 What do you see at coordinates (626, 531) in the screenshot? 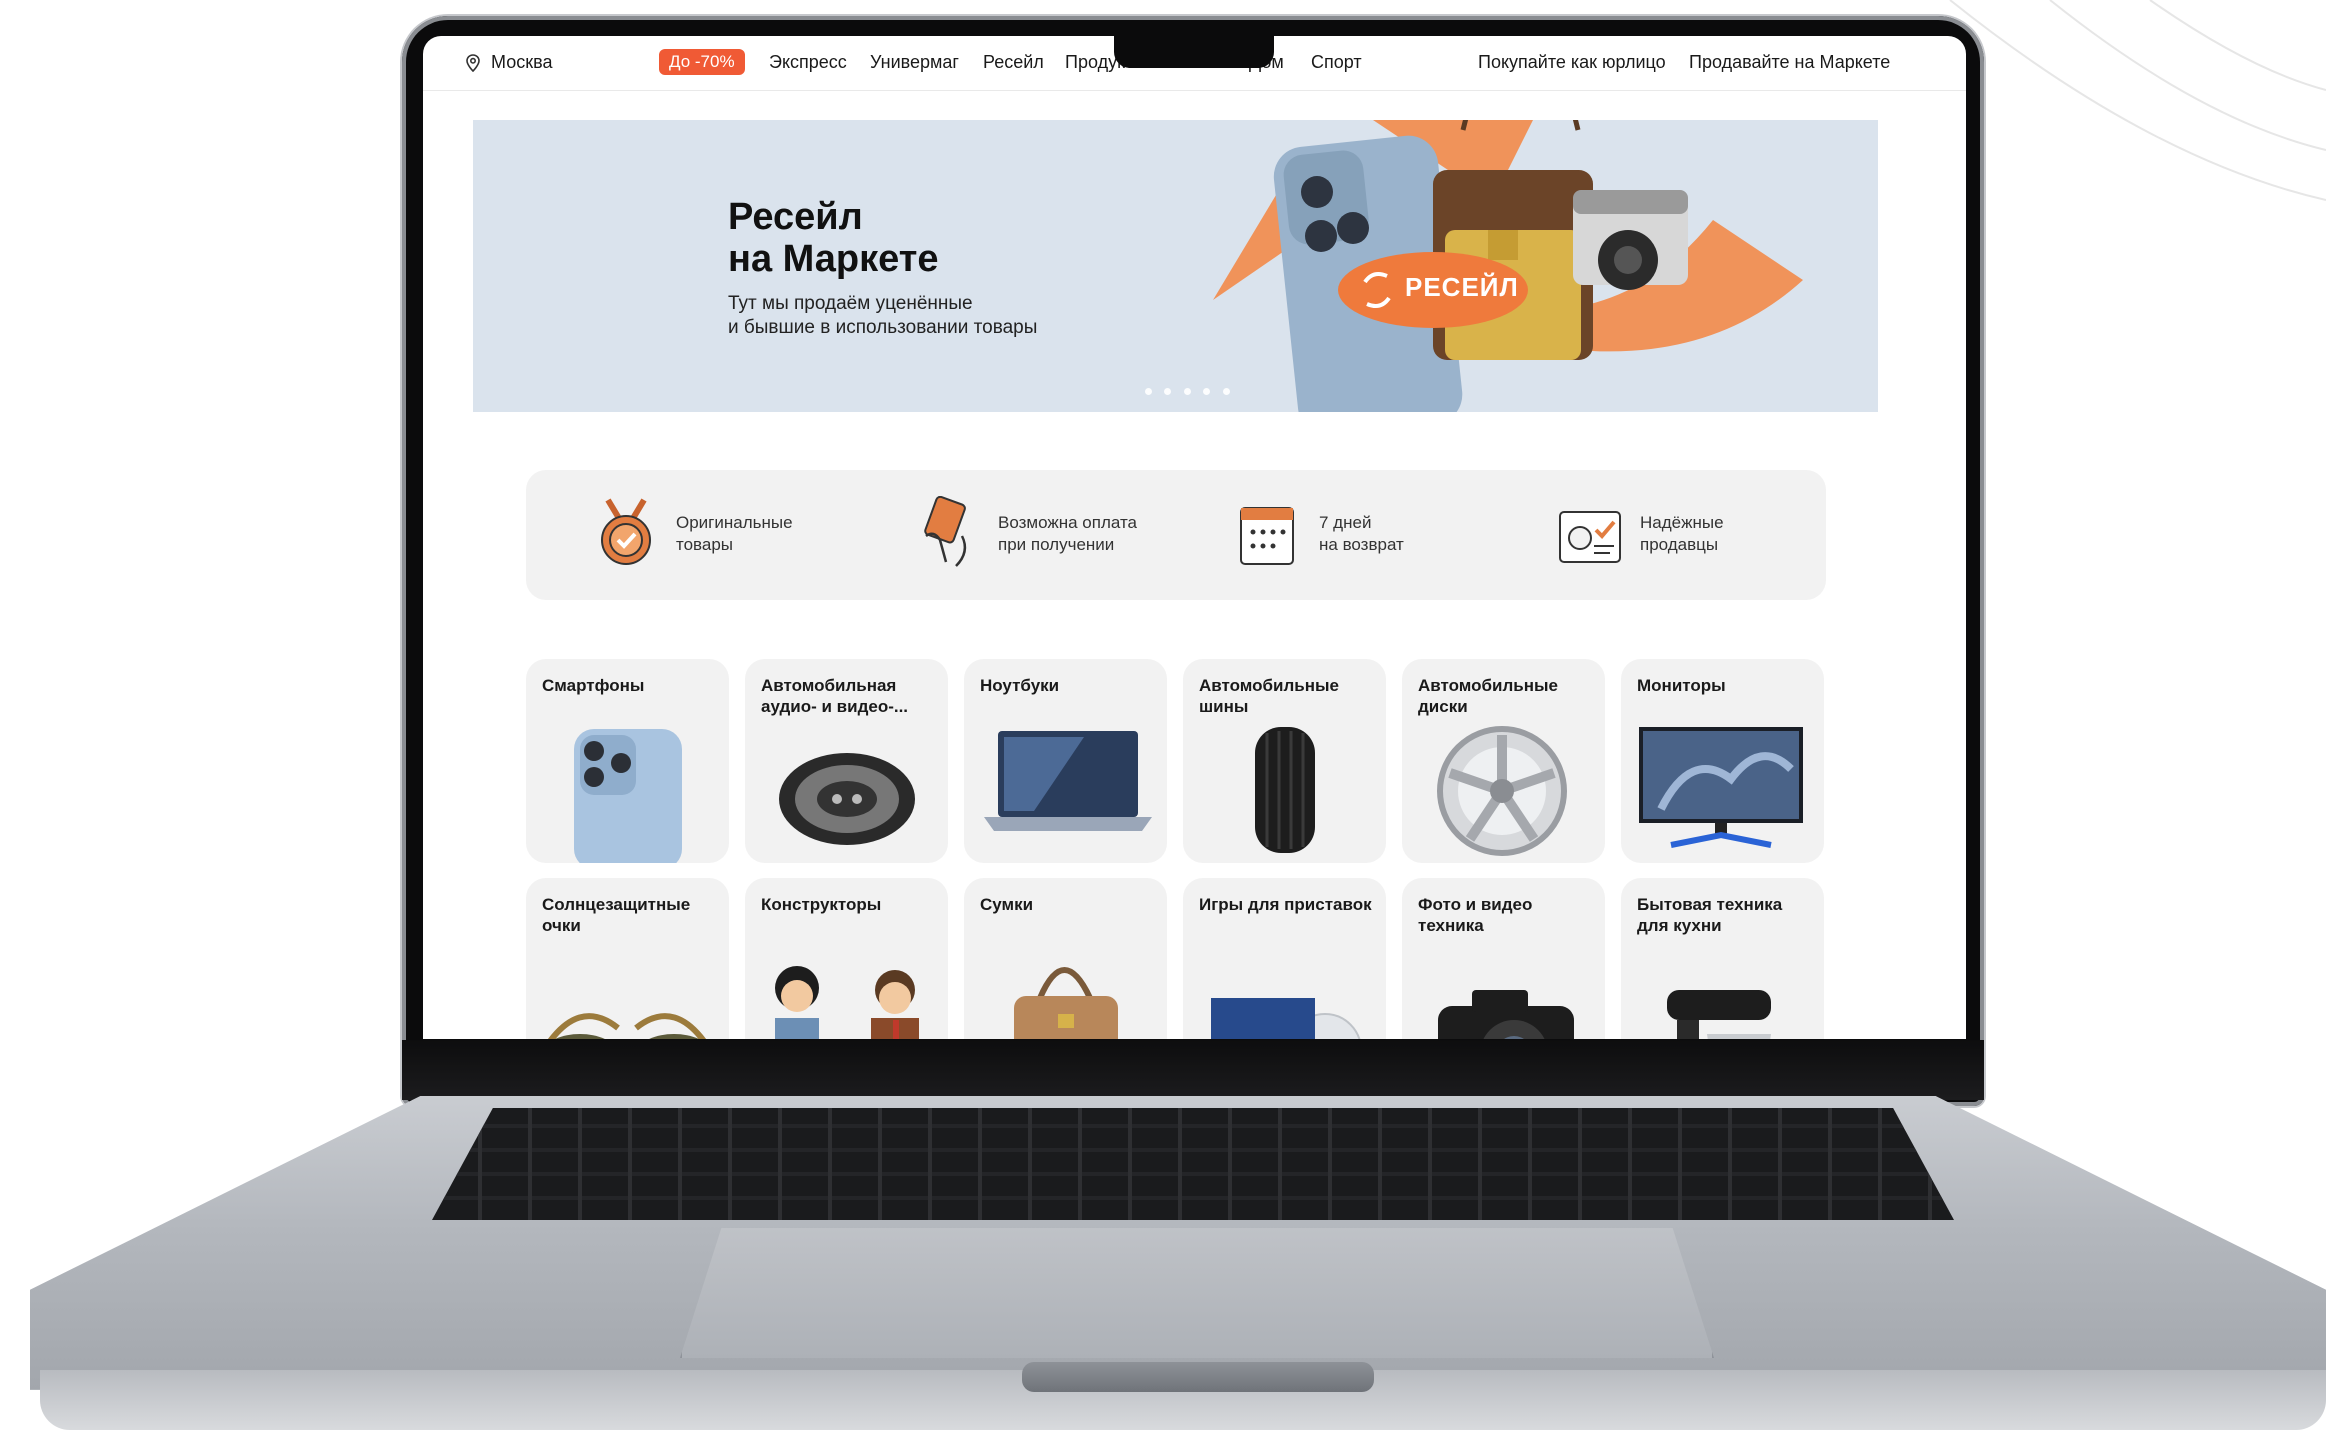
I see `medal-icon` at bounding box center [626, 531].